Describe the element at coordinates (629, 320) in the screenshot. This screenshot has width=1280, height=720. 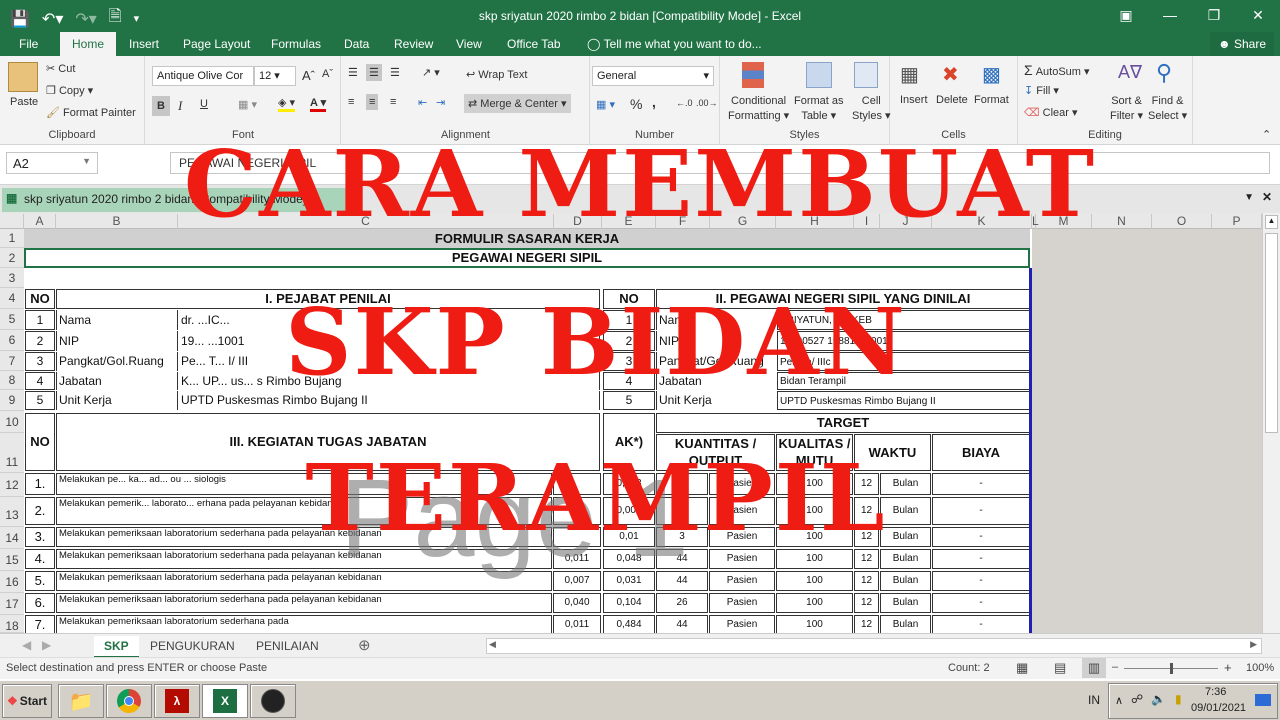
I see `pegawai-no: 1` at that location.